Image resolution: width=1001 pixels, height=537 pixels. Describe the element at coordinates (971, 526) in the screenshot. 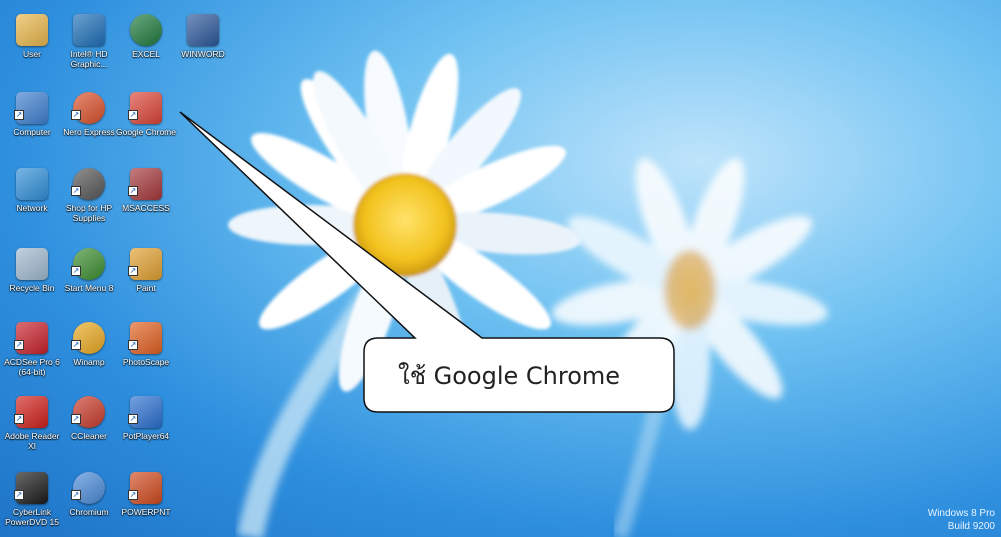

I see `watermark-build: Build 9200` at that location.